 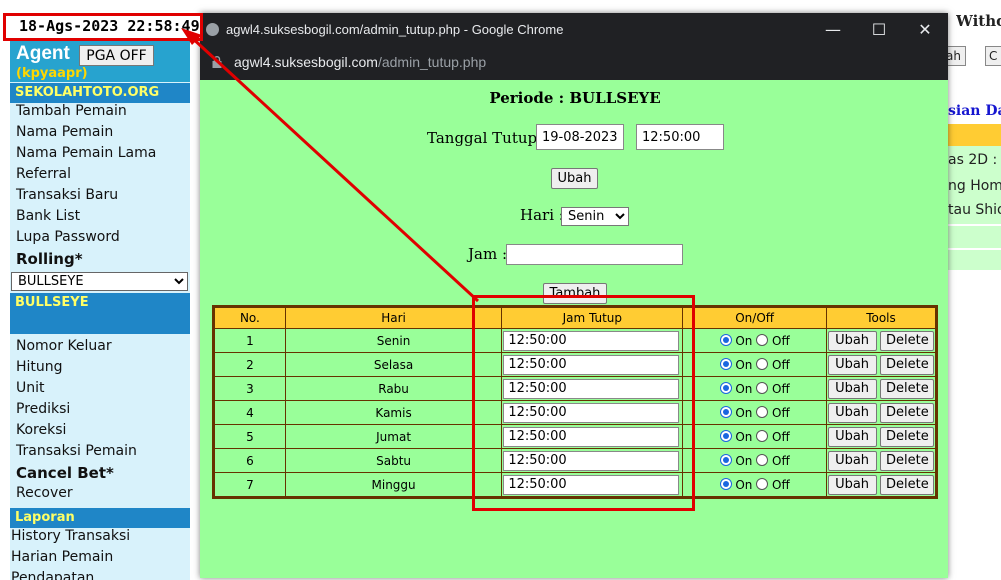 What do you see at coordinates (488, 254) in the screenshot?
I see `jam-label: Jam :` at bounding box center [488, 254].